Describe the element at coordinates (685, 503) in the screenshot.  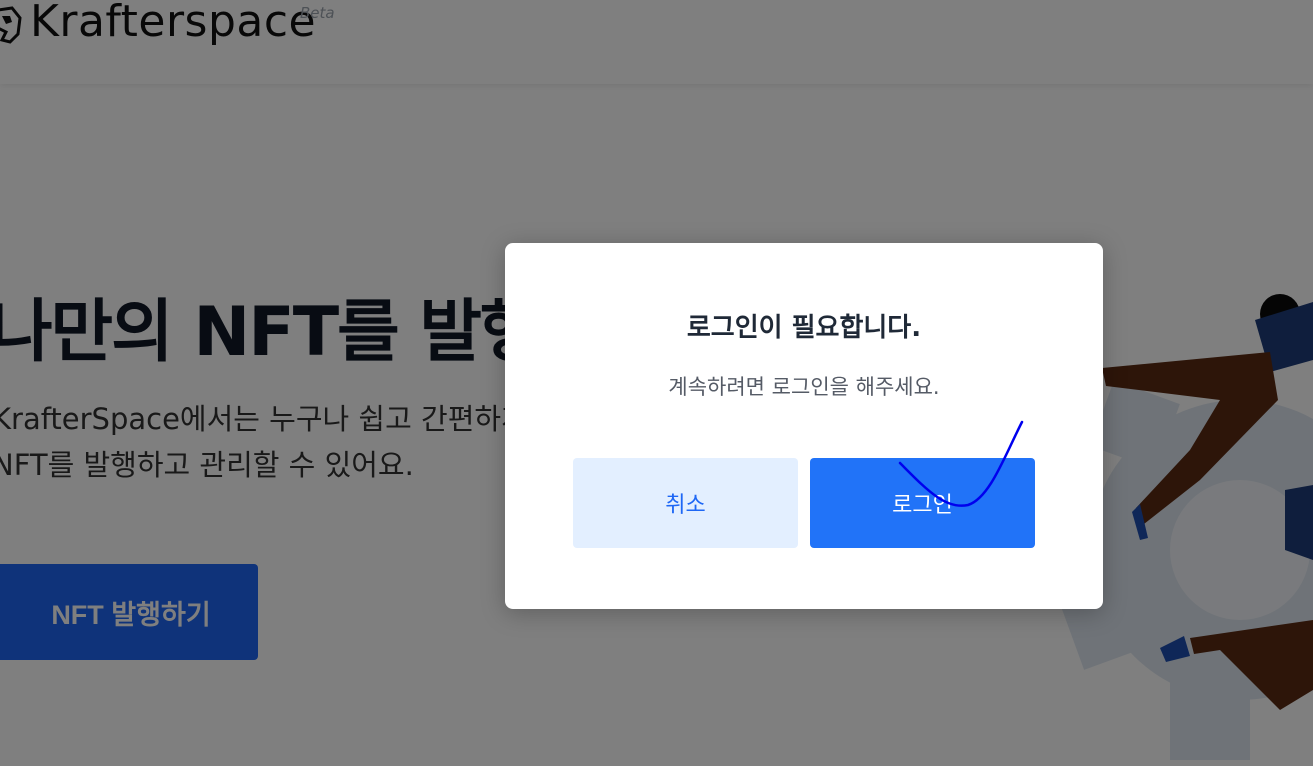
I see `cancel-button: 취소` at that location.